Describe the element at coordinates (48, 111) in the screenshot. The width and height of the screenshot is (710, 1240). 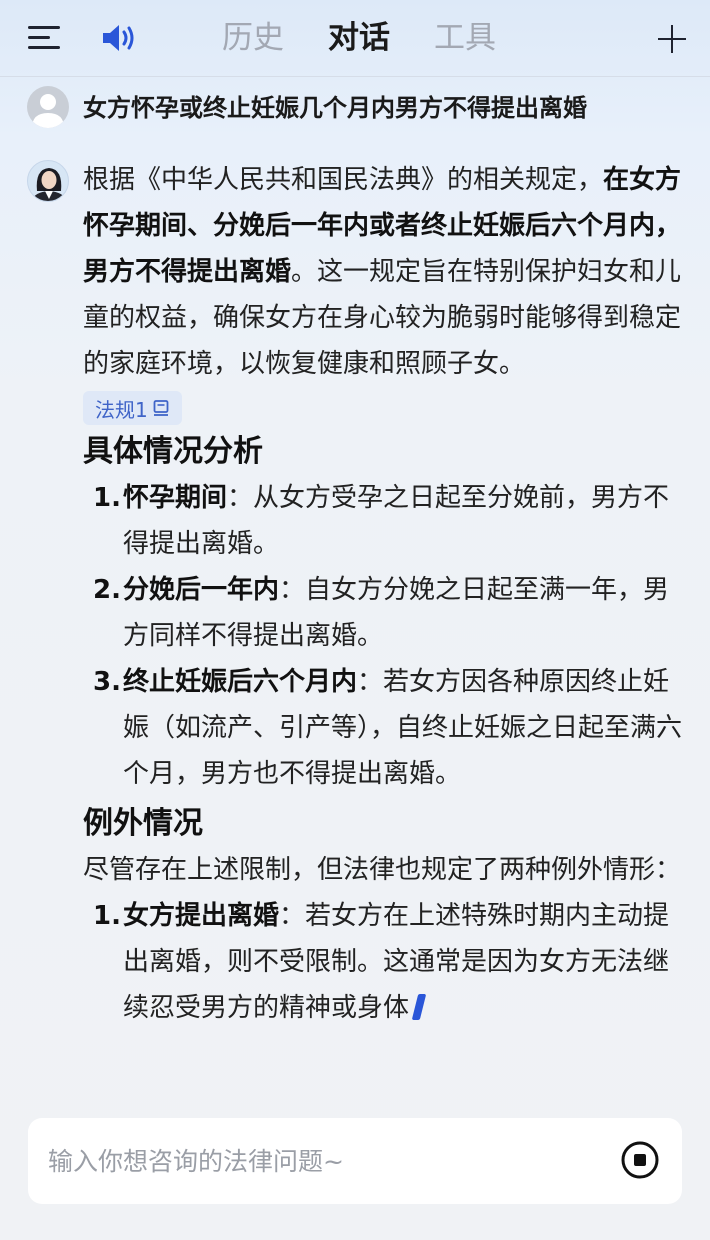
I see `user-silhouette-icon` at that location.